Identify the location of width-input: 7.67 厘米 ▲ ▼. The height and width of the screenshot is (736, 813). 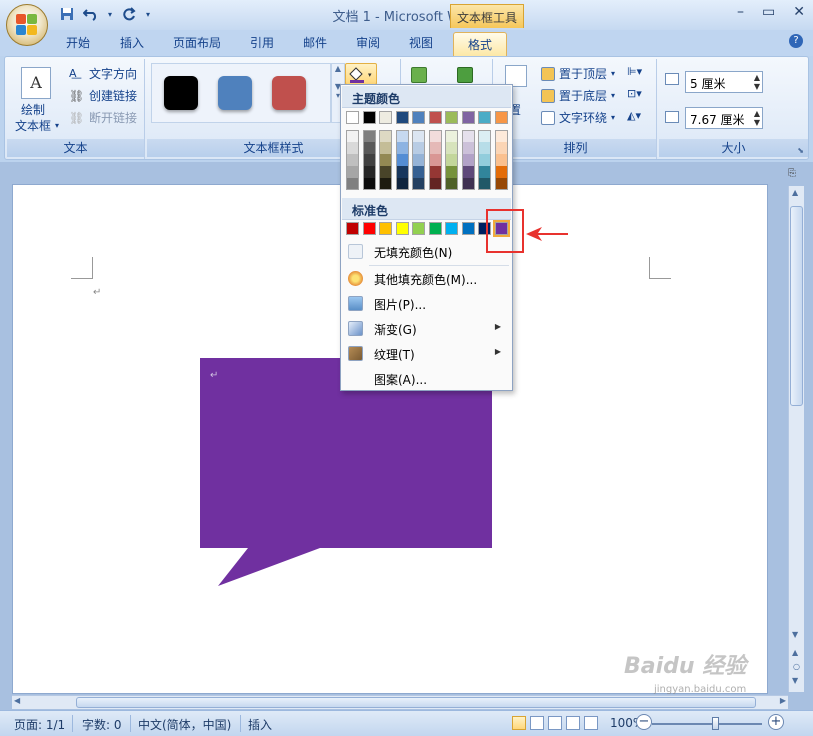
(724, 118).